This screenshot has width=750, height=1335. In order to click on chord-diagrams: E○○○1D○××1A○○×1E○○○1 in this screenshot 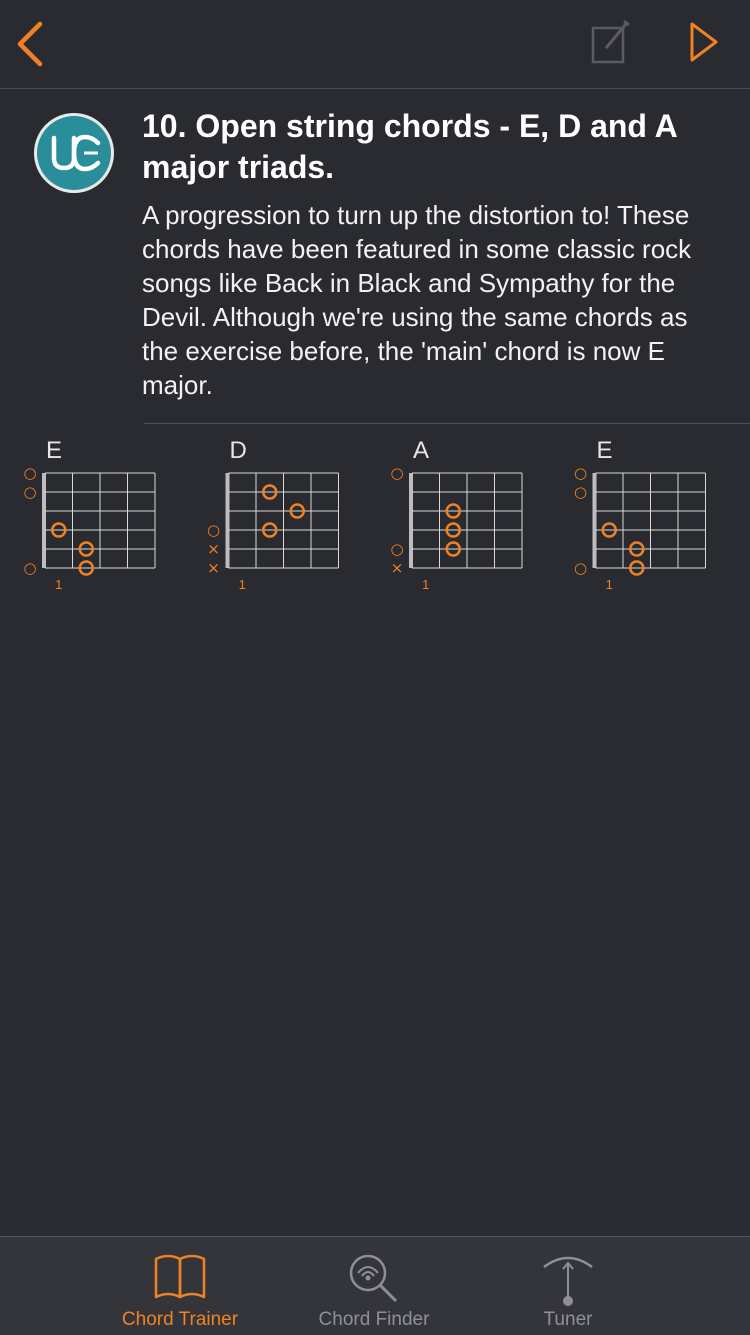, I will do `click(364, 514)`.